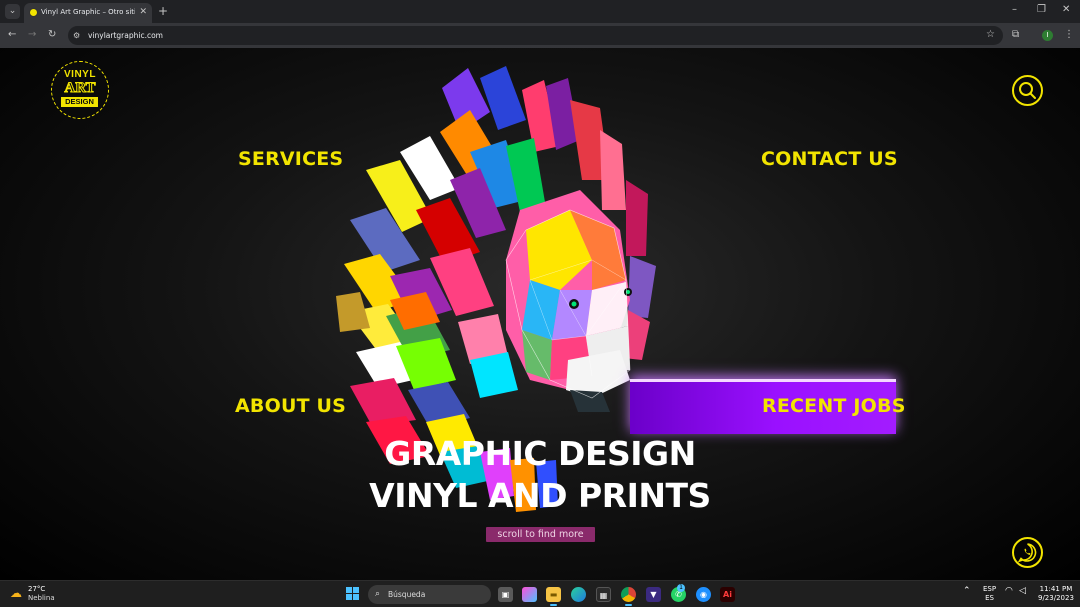 This screenshot has height=607, width=1080. I want to click on tab-close-icon: ✕, so click(143, 12).